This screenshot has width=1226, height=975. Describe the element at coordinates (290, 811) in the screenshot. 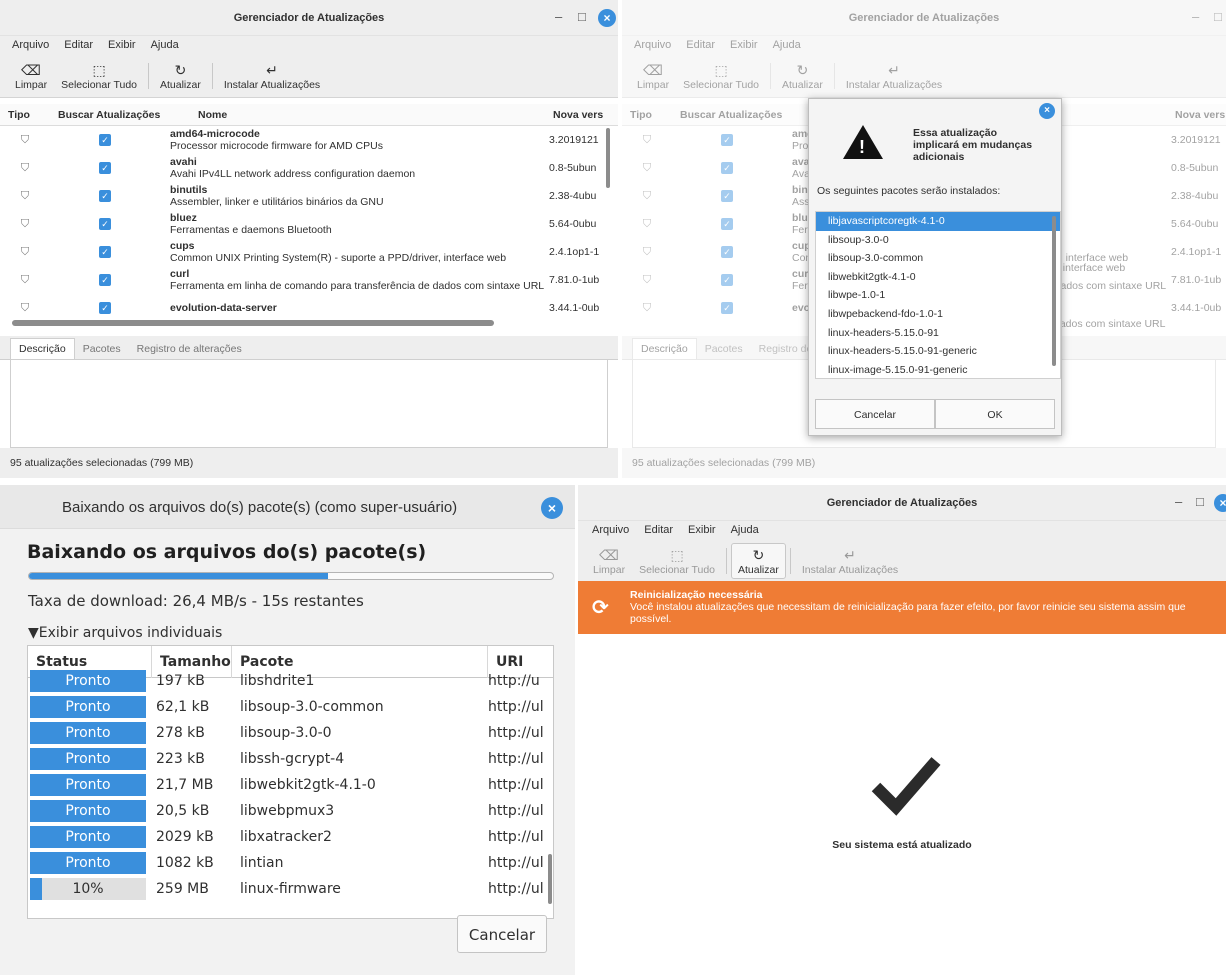

I see `download-row: Pronto 20,5 kB libwebpmux3 http://ul` at that location.